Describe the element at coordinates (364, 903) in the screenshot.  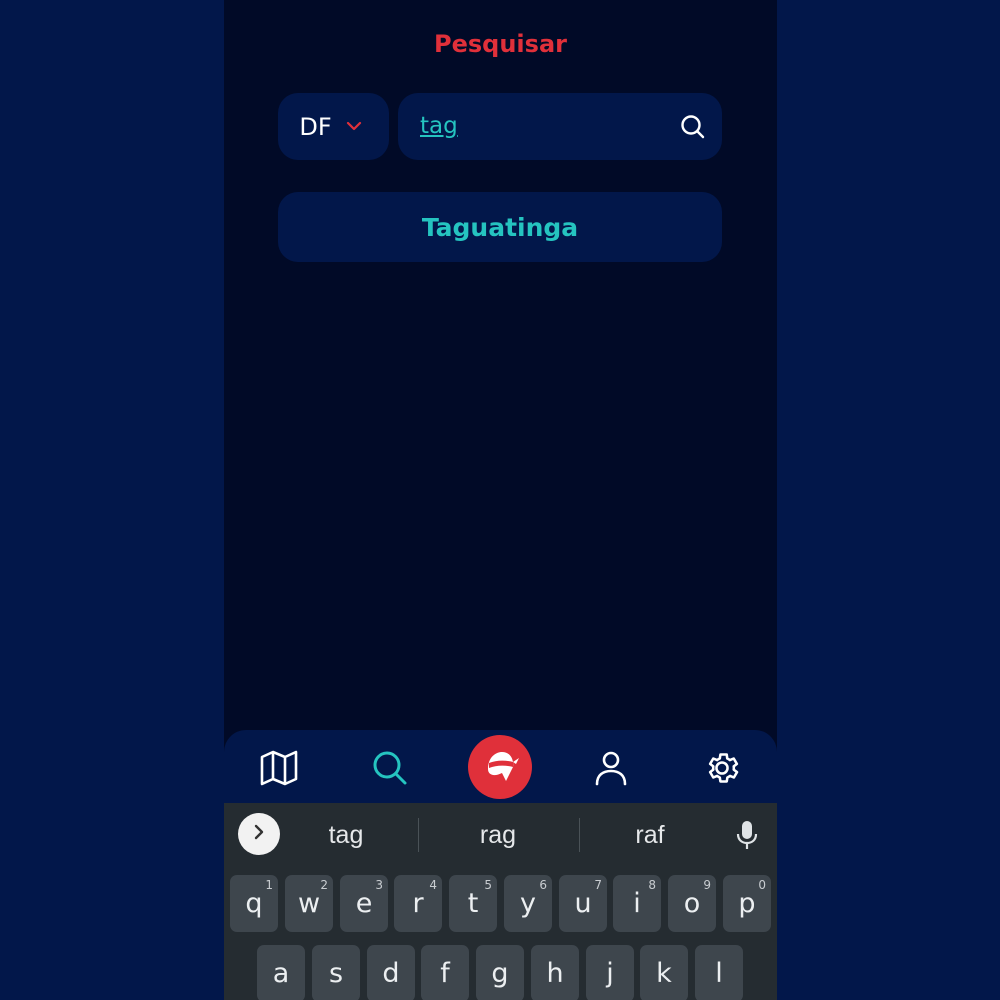
I see `key-e: e3` at that location.